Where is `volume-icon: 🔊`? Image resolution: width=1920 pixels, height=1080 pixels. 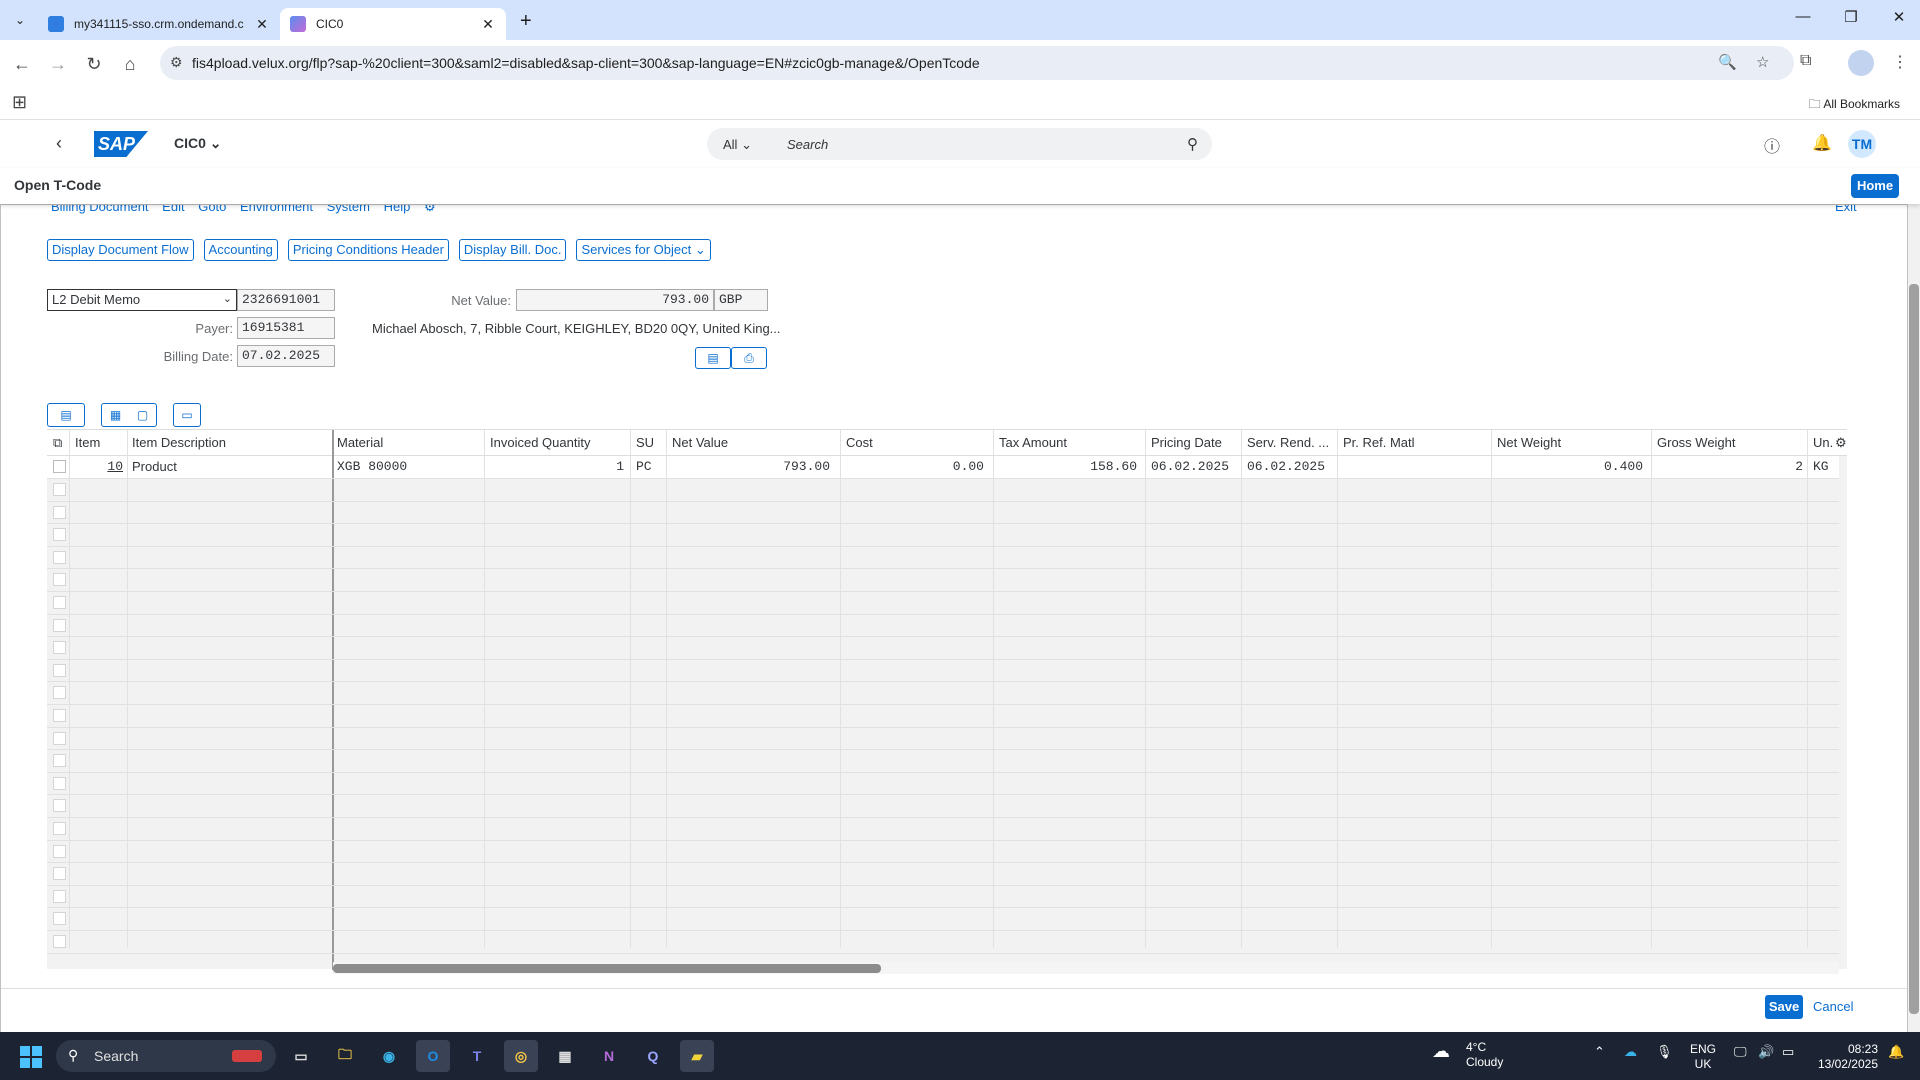 volume-icon: 🔊 is located at coordinates (1766, 1052).